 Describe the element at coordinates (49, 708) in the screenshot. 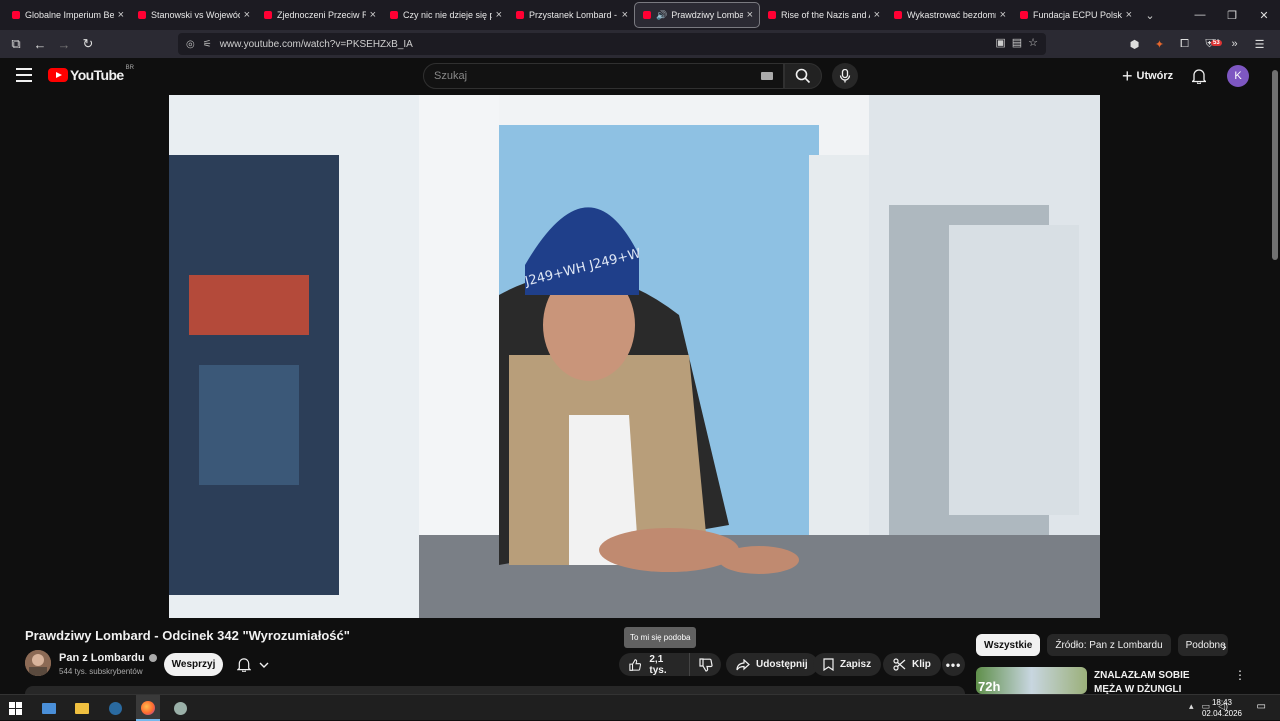

I see `computer-app-icon` at that location.